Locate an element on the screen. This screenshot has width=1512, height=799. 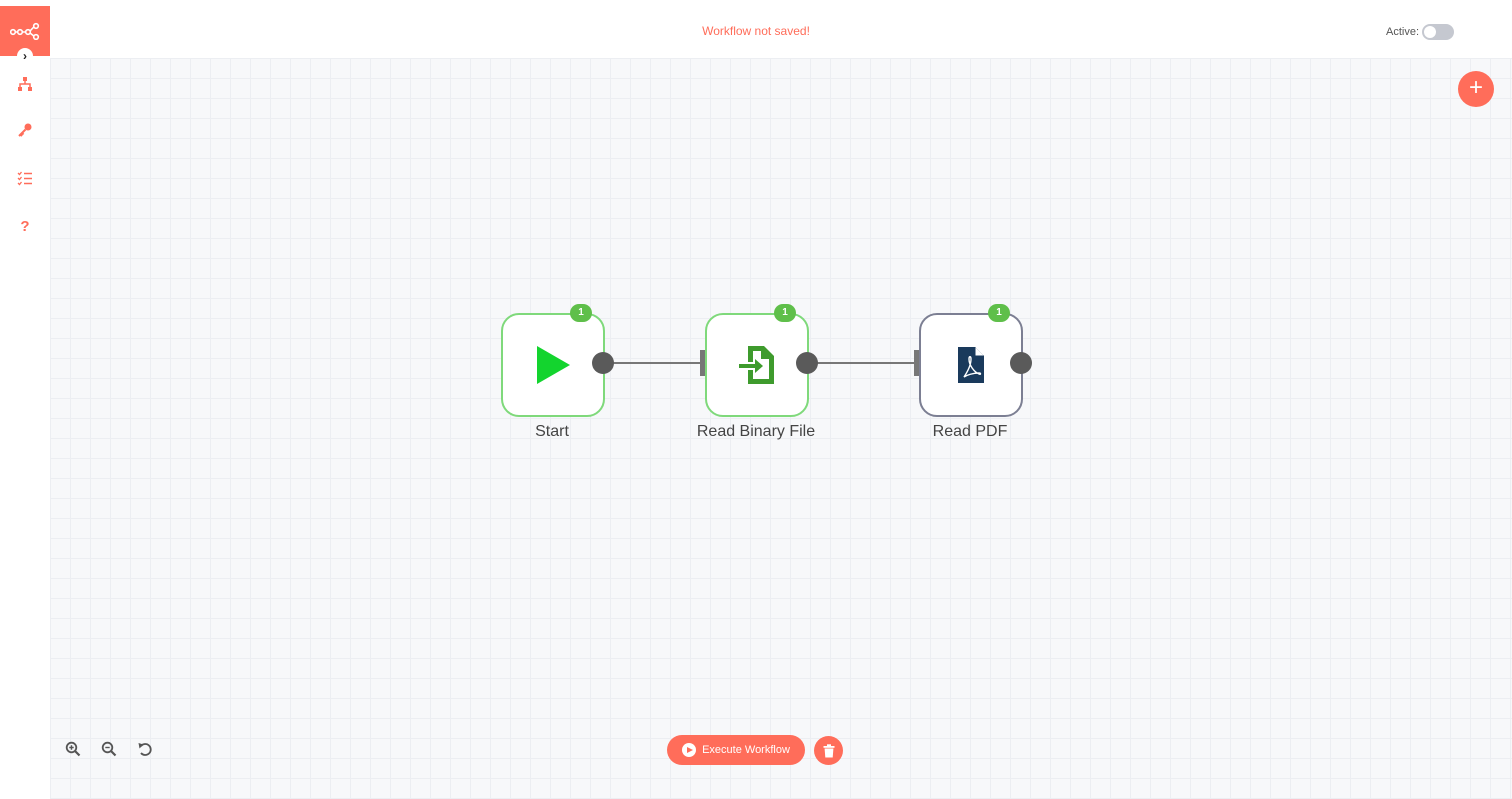
node-read-binary-file: 1 is located at coordinates (757, 360).